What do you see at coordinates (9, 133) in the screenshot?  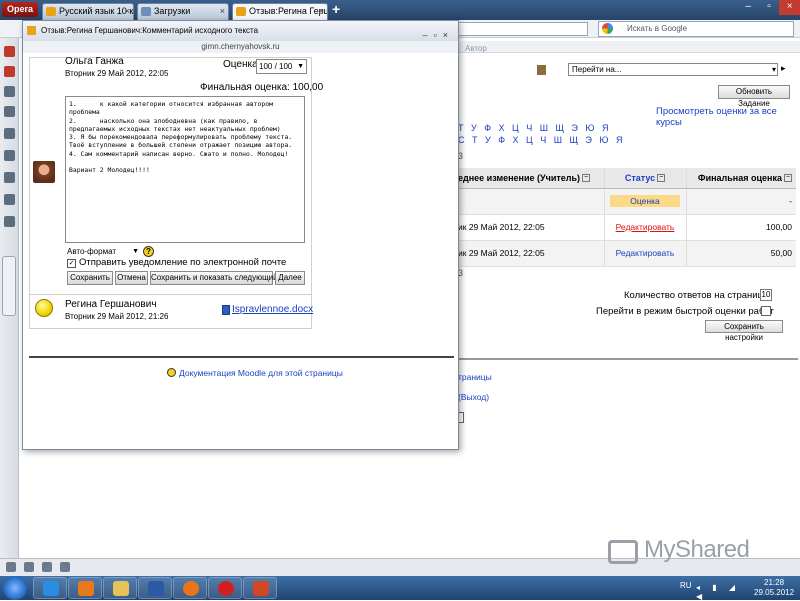 I see `share-icon` at bounding box center [9, 133].